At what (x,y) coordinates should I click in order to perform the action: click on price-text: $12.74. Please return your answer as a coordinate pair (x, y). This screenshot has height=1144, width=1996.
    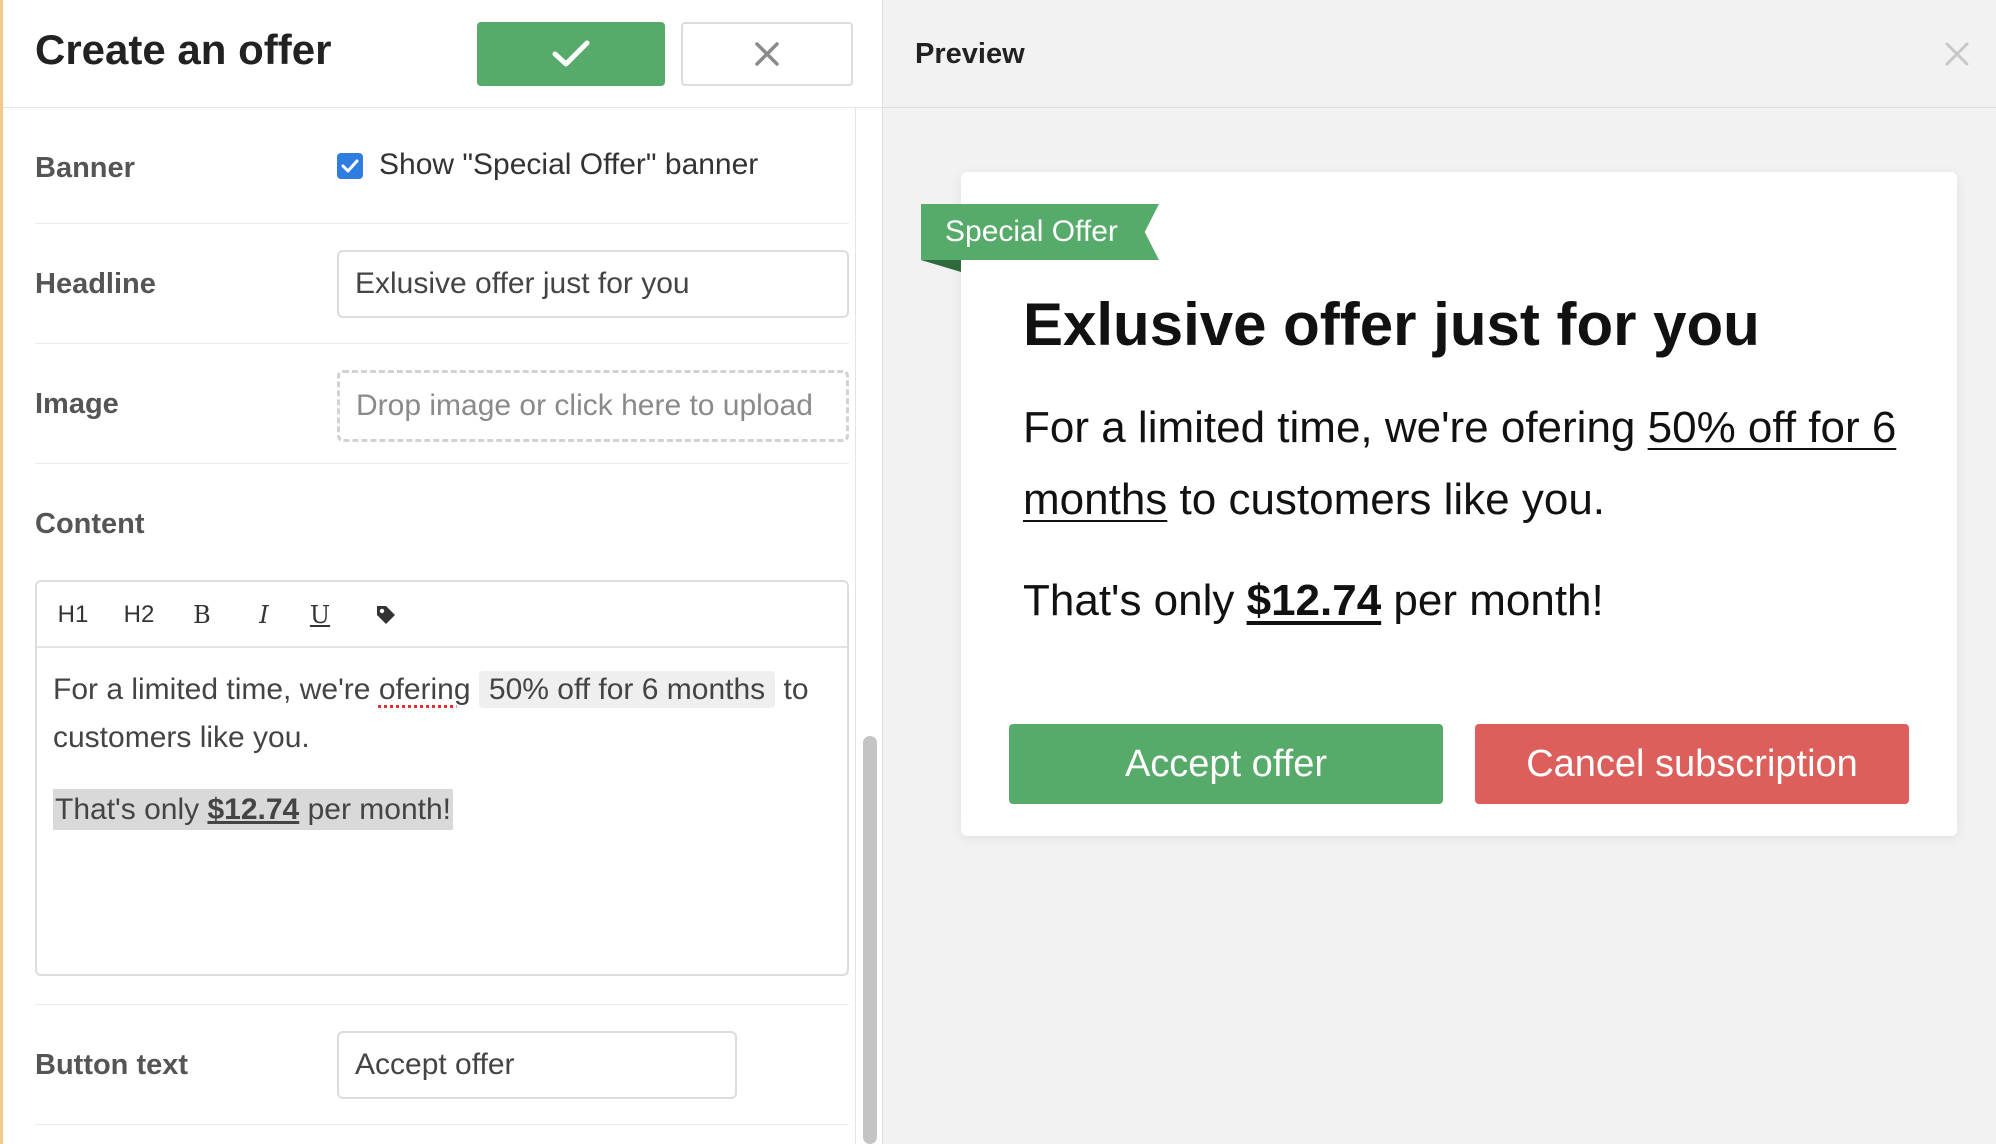
    Looking at the image, I should click on (253, 809).